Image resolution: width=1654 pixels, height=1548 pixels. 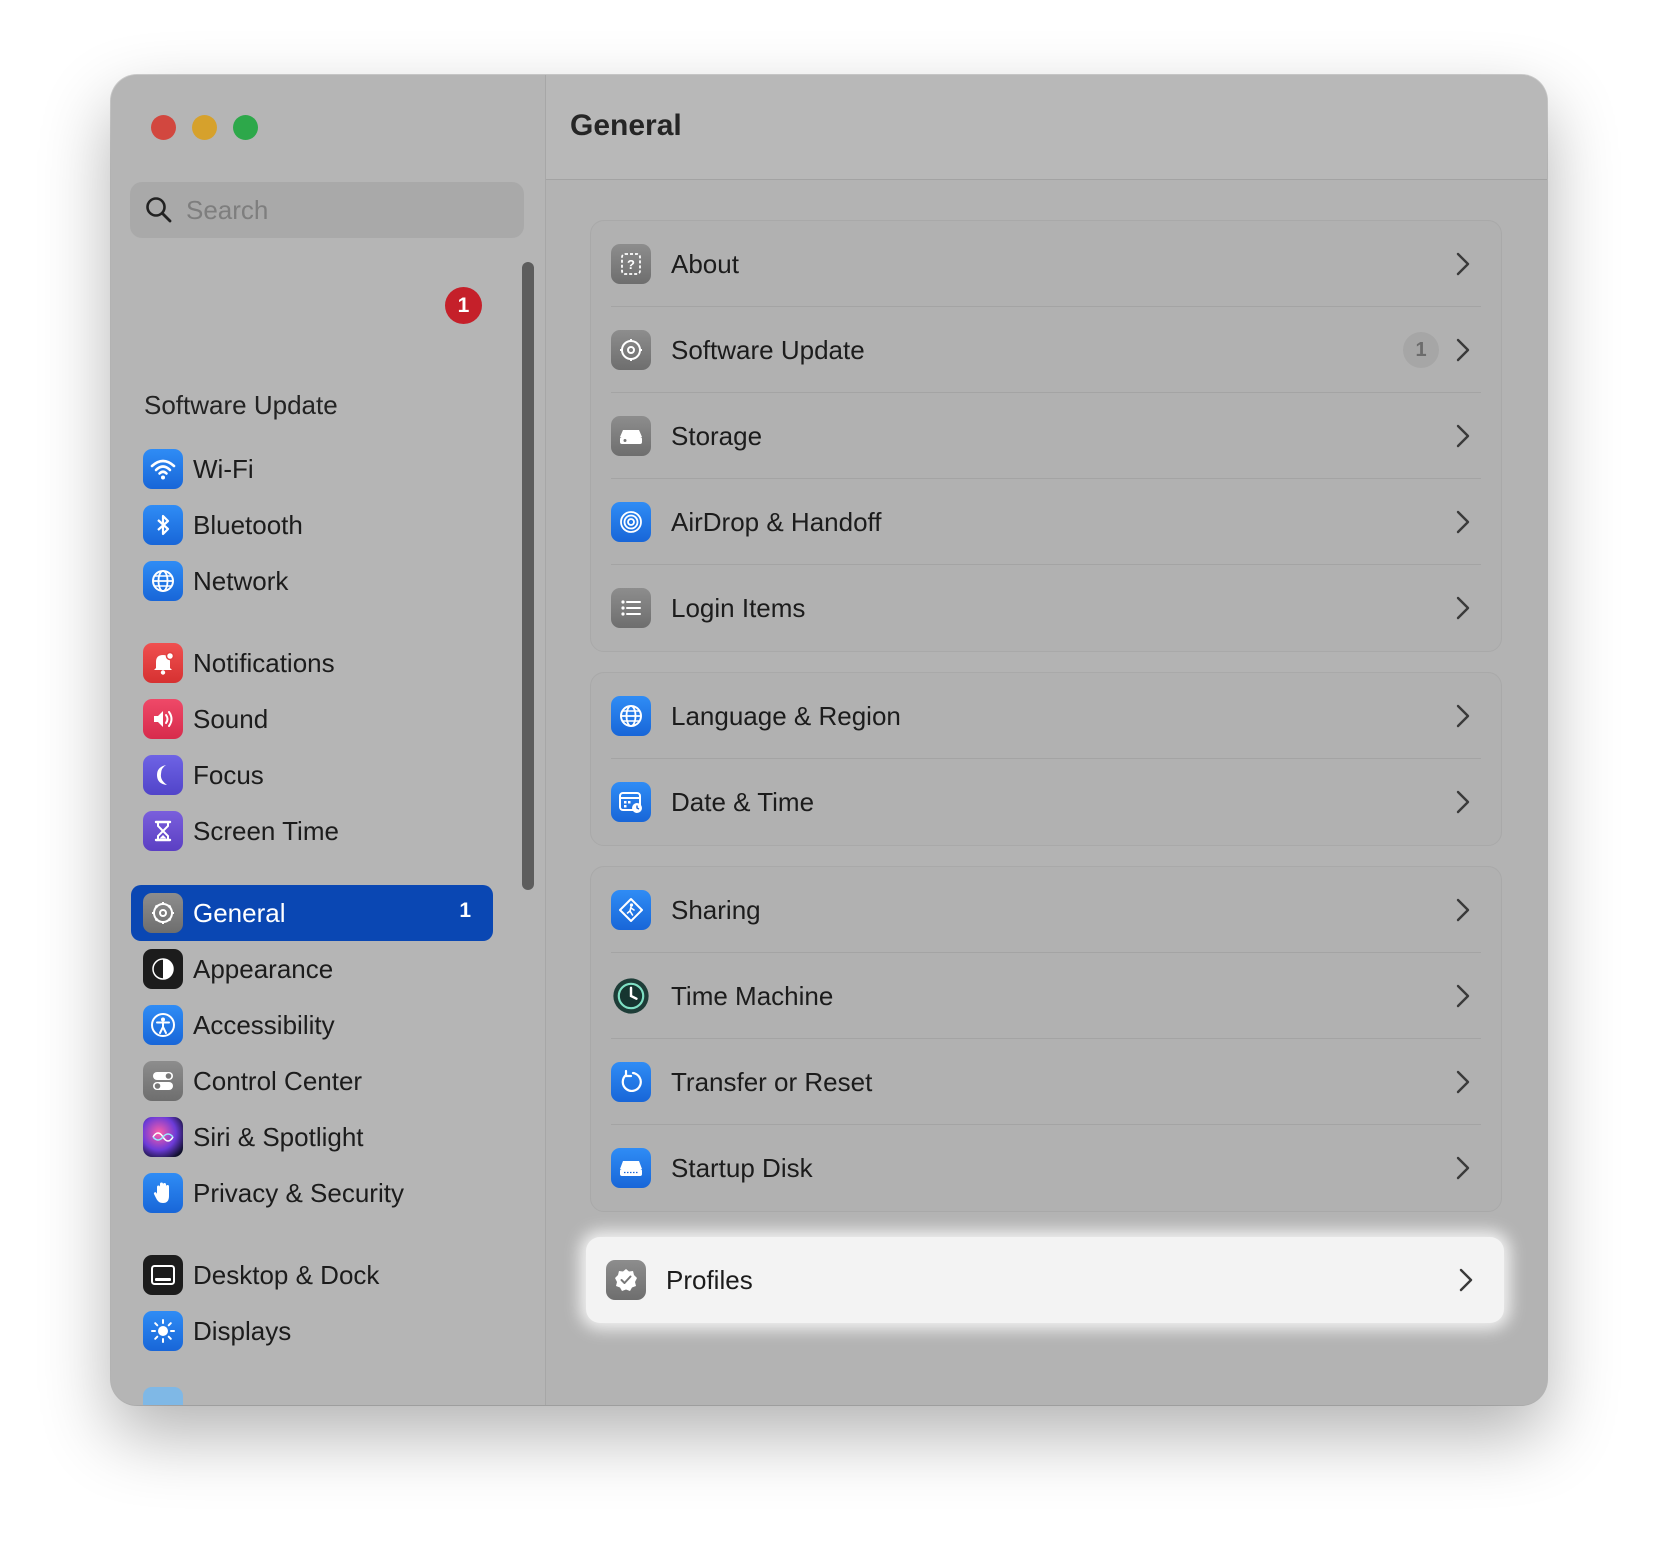 What do you see at coordinates (163, 1081) in the screenshot?
I see `toggles-icon` at bounding box center [163, 1081].